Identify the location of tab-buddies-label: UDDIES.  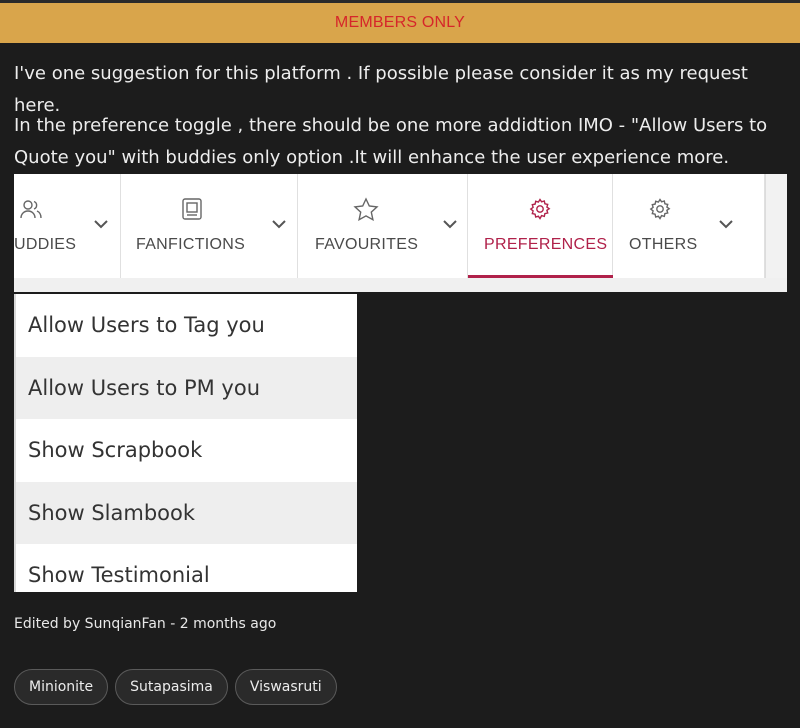
(45, 244).